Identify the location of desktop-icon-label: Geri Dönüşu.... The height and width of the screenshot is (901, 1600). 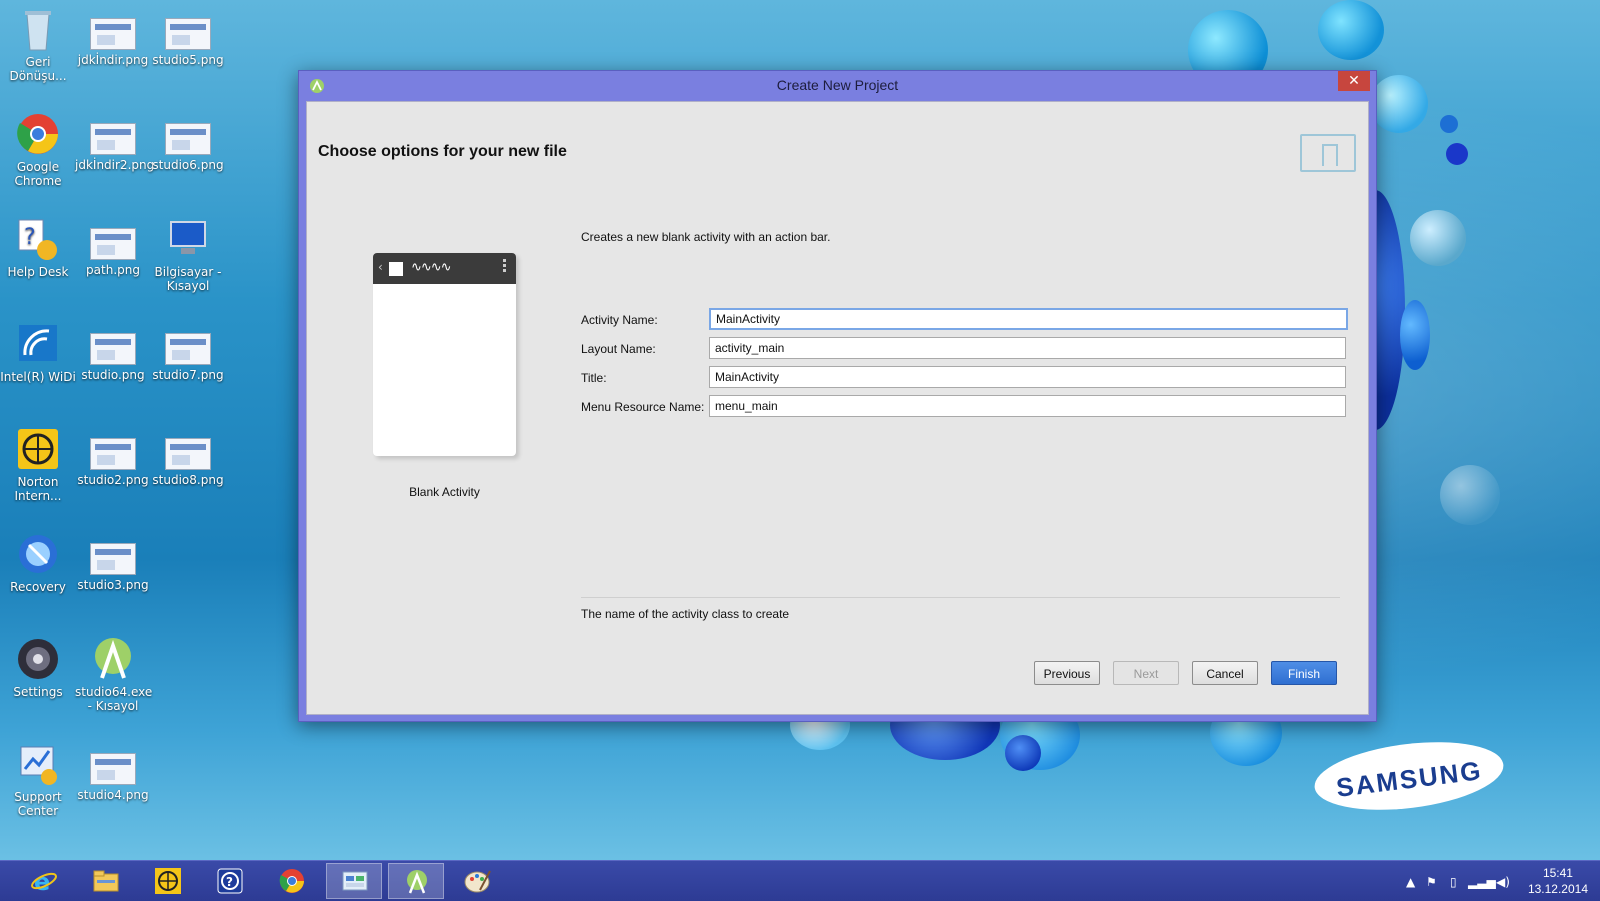
(38, 69).